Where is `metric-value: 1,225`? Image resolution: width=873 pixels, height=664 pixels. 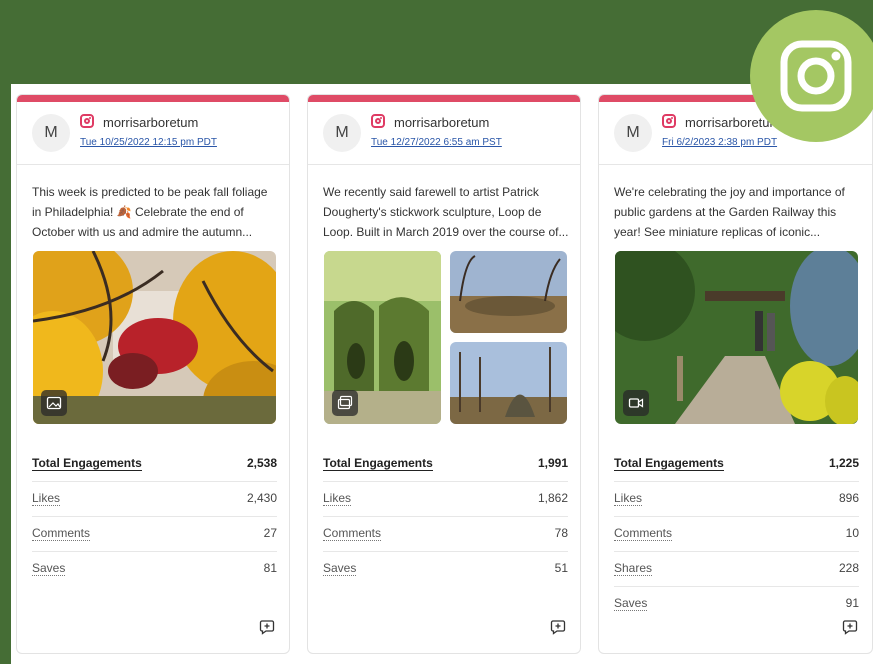 metric-value: 1,225 is located at coordinates (843, 463).